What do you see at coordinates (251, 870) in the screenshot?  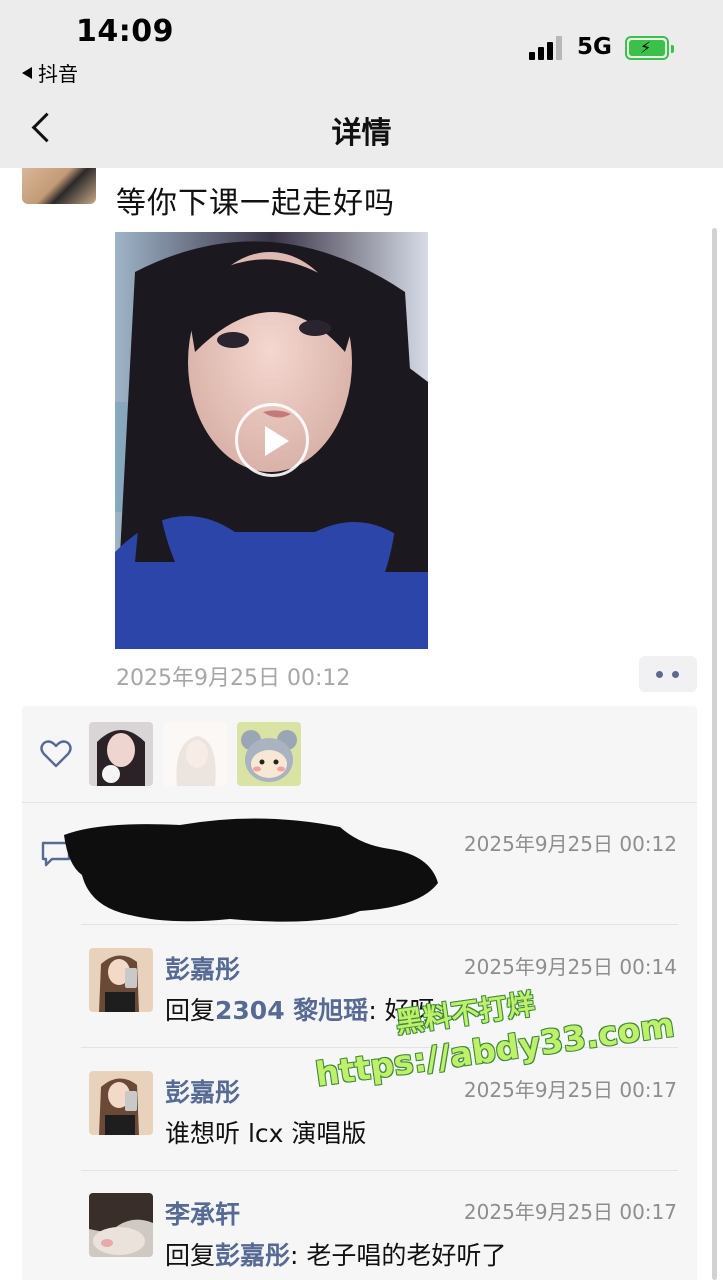 I see `redacted-comment-author` at bounding box center [251, 870].